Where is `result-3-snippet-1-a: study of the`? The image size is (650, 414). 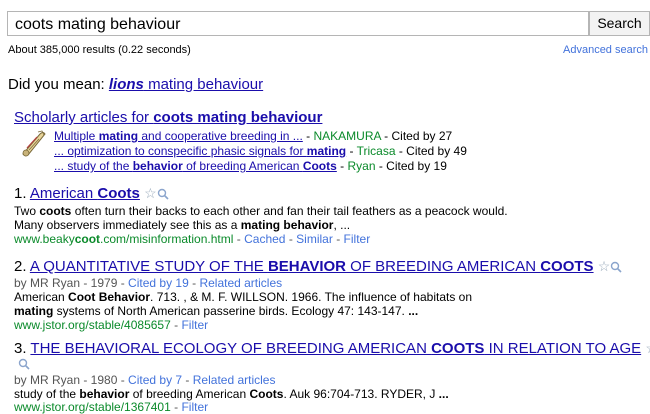
result-3-snippet-1-a: study of the is located at coordinates (47, 394).